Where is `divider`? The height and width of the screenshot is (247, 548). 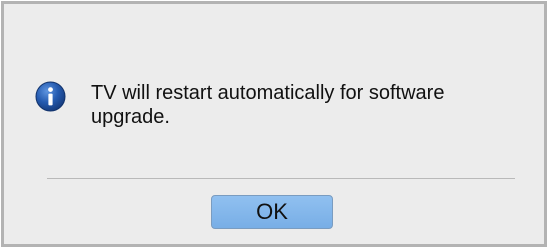 divider is located at coordinates (281, 178).